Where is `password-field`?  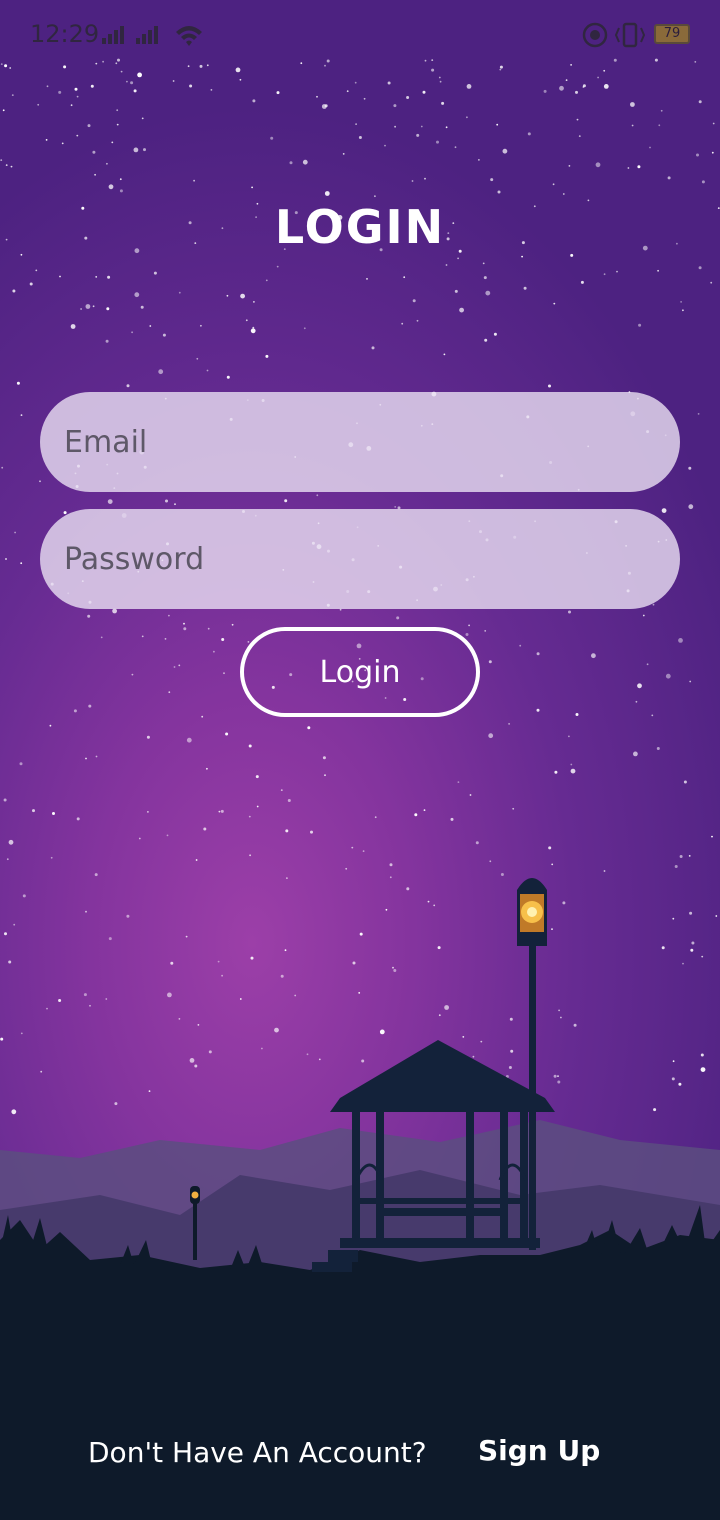
password-field is located at coordinates (360, 559).